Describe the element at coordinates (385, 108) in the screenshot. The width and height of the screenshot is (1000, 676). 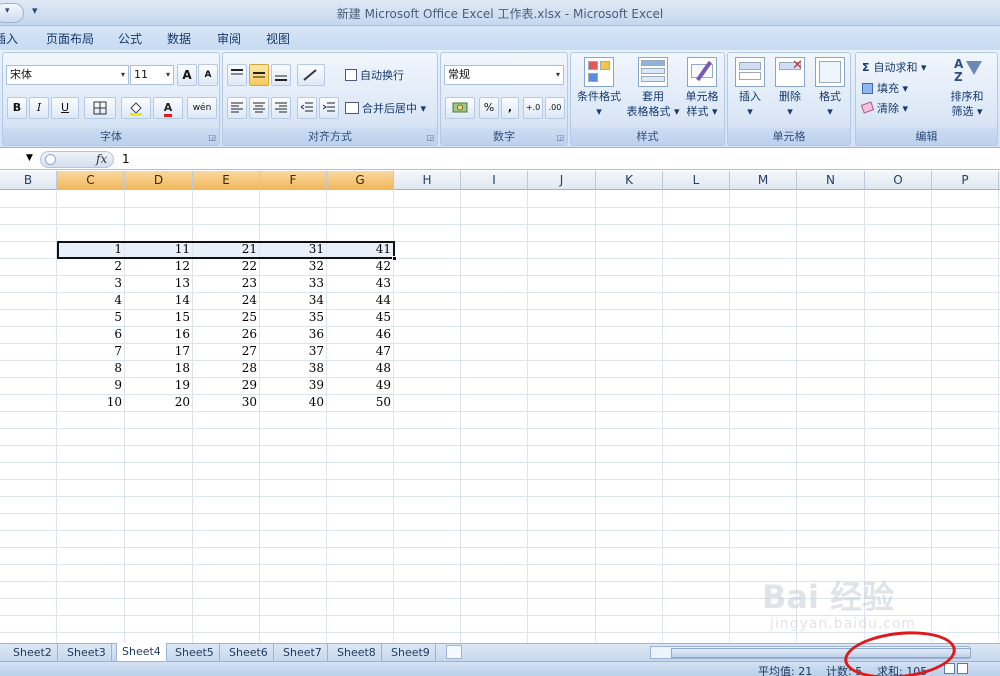
I see `merge-center-button: 合并后居中 ▾` at that location.